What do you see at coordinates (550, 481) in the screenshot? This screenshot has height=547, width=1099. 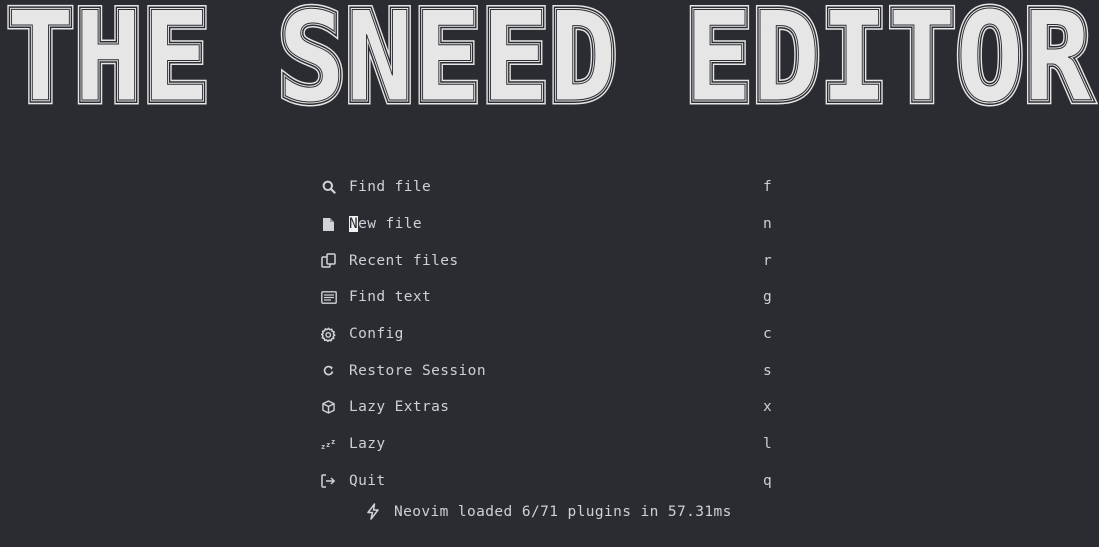 I see `menu-item-quit: Quit q` at bounding box center [550, 481].